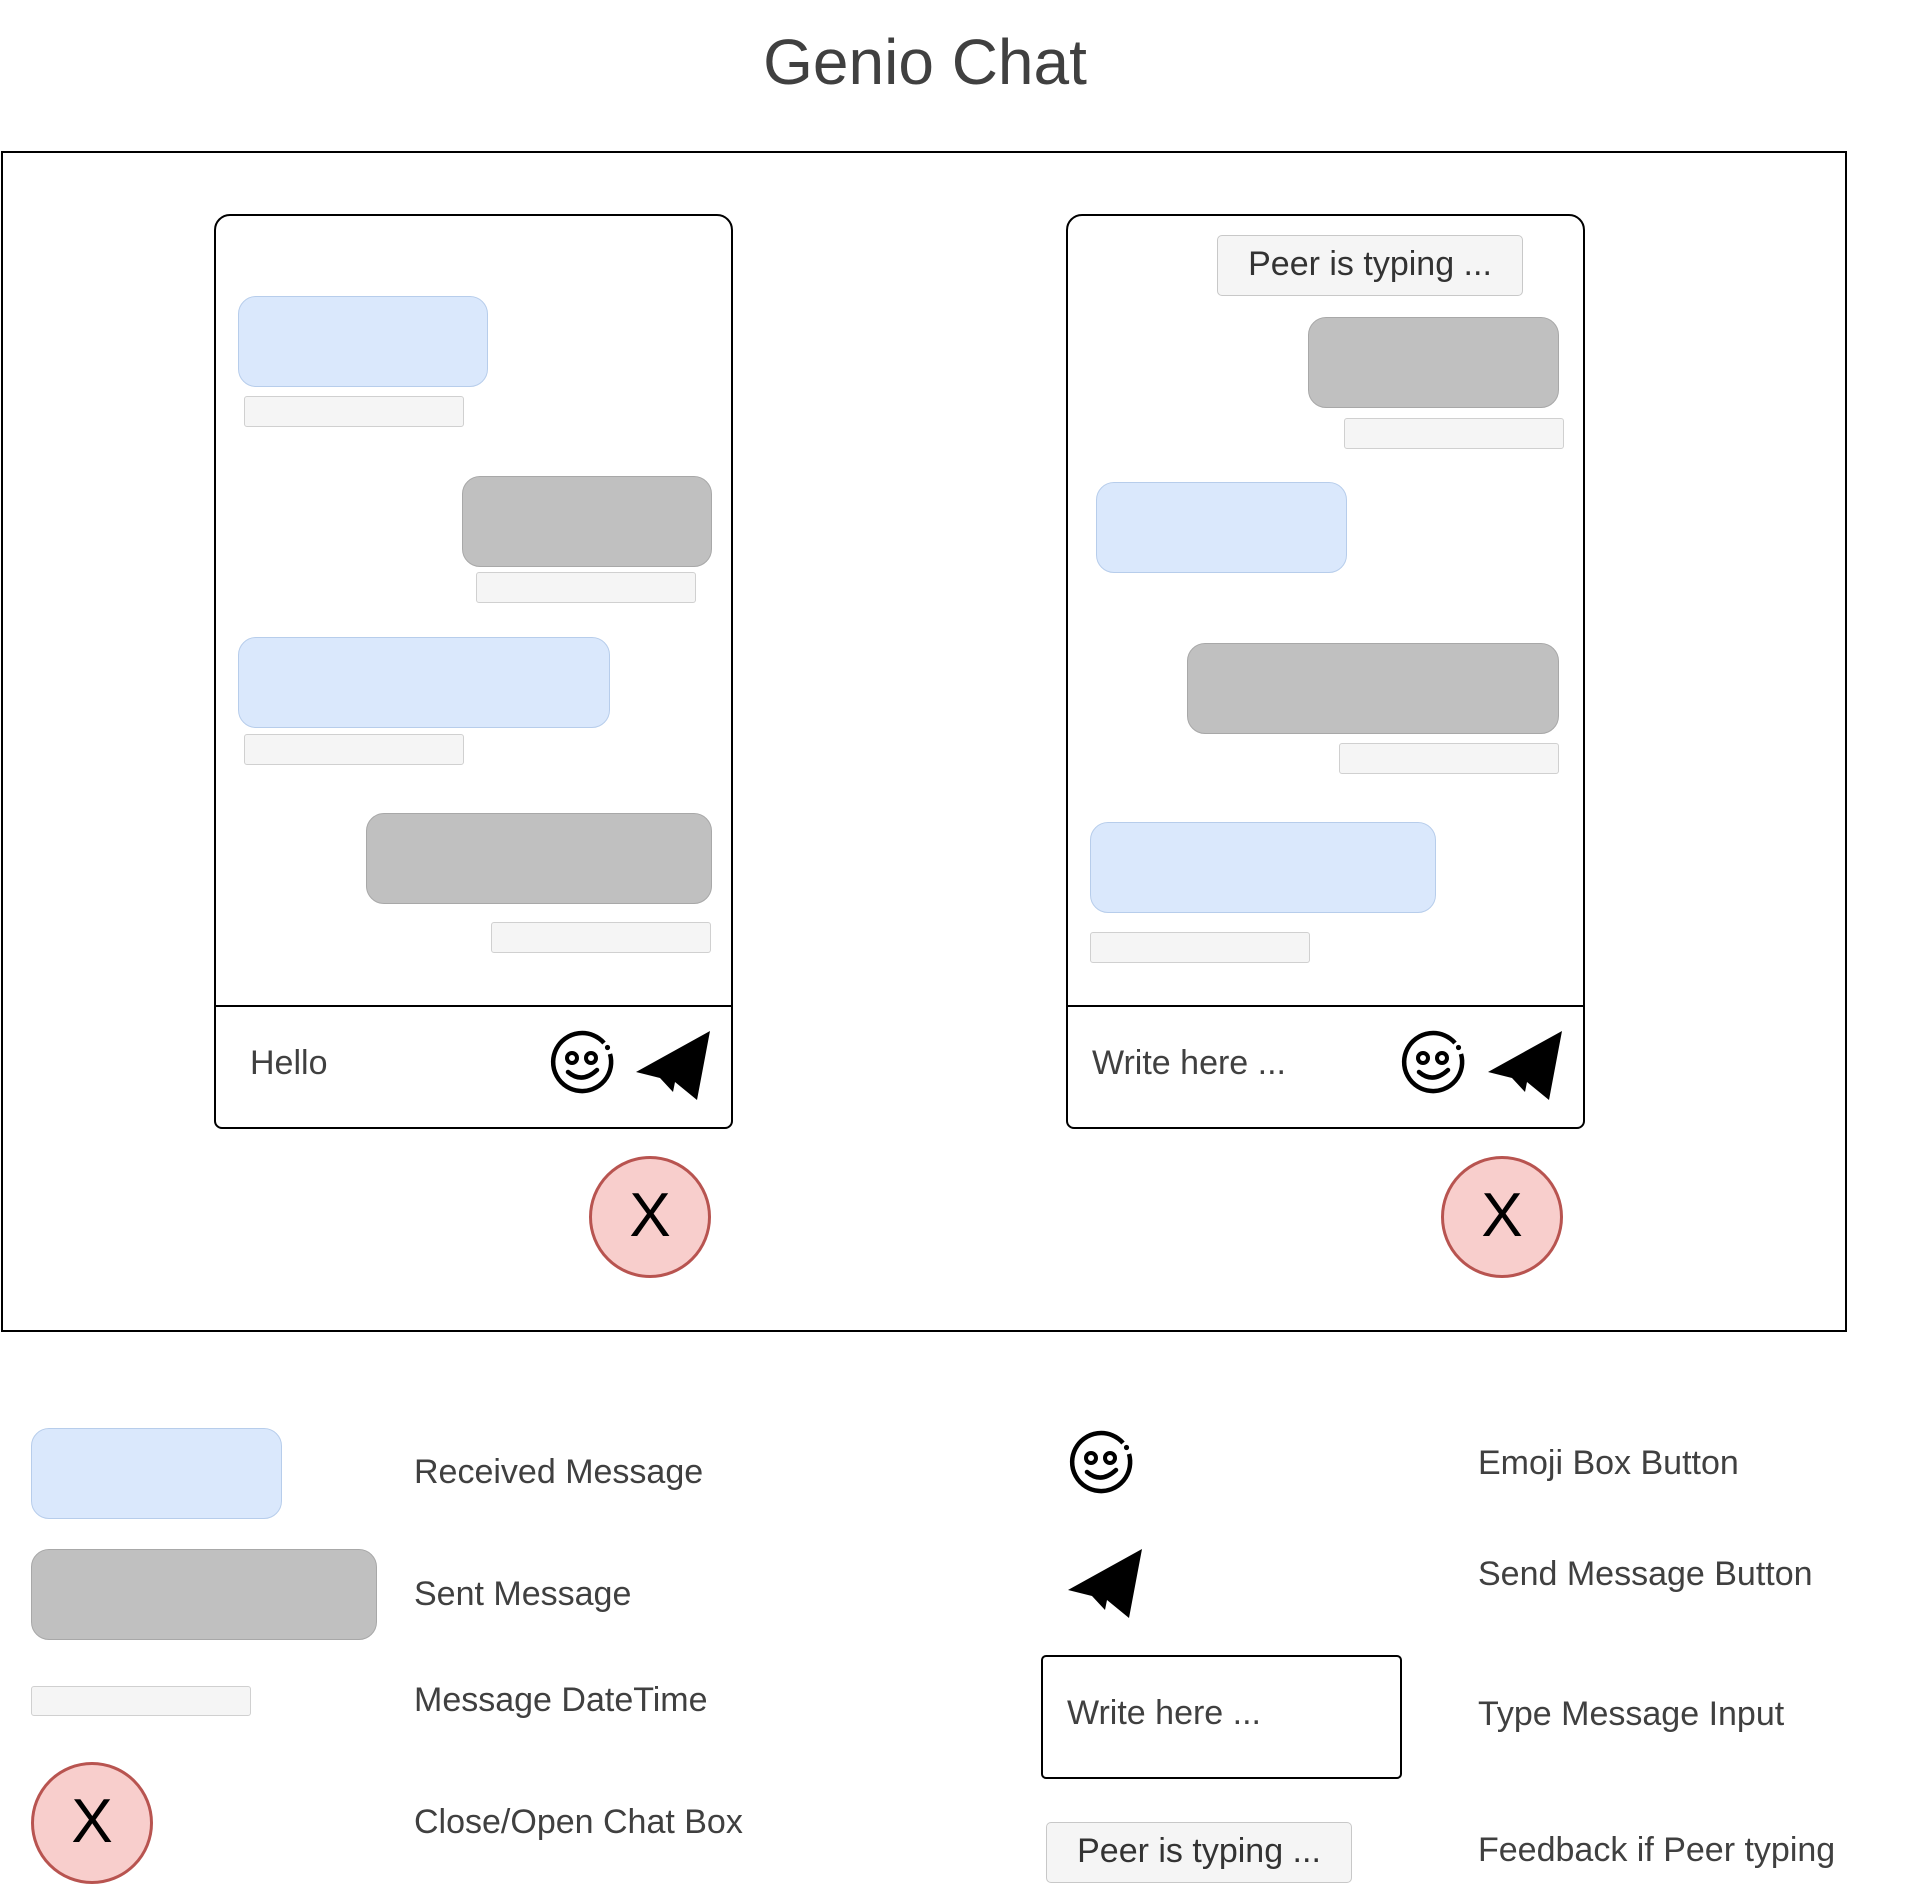  Describe the element at coordinates (92, 1823) in the screenshot. I see `legend-close-swatch: X` at that location.